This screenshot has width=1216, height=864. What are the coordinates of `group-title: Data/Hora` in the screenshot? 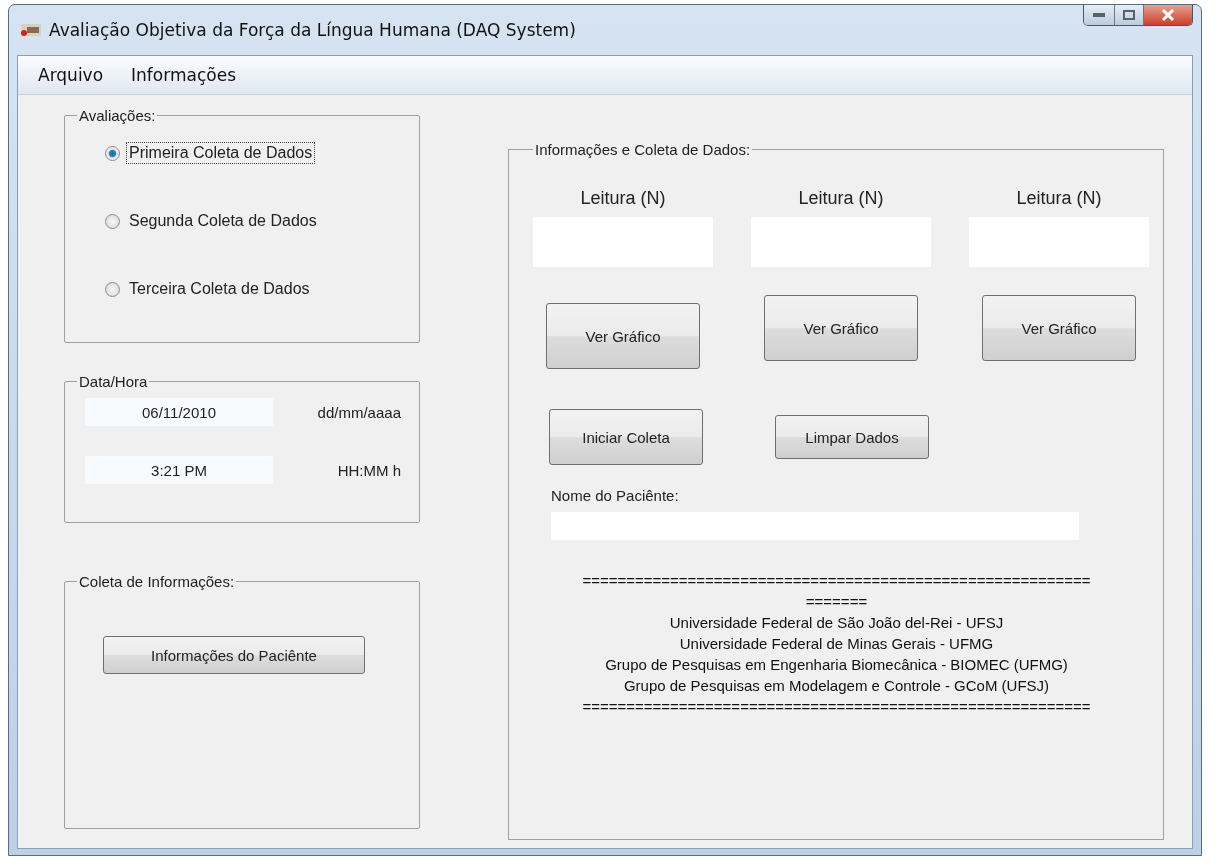 It's located at (113, 381).